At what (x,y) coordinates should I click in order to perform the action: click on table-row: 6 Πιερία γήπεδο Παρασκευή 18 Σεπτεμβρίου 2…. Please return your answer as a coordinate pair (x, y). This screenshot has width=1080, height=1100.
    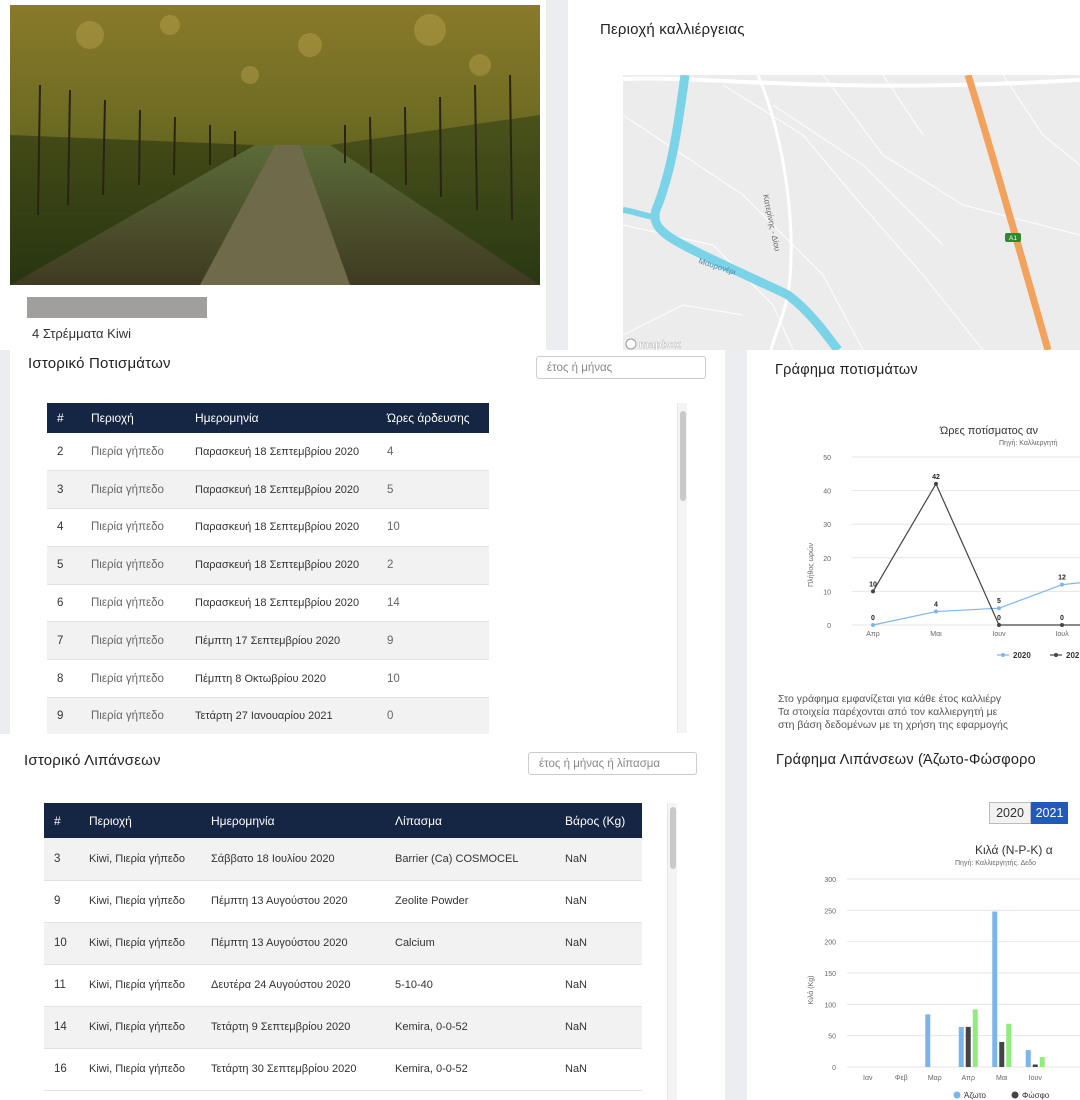
    Looking at the image, I should click on (268, 603).